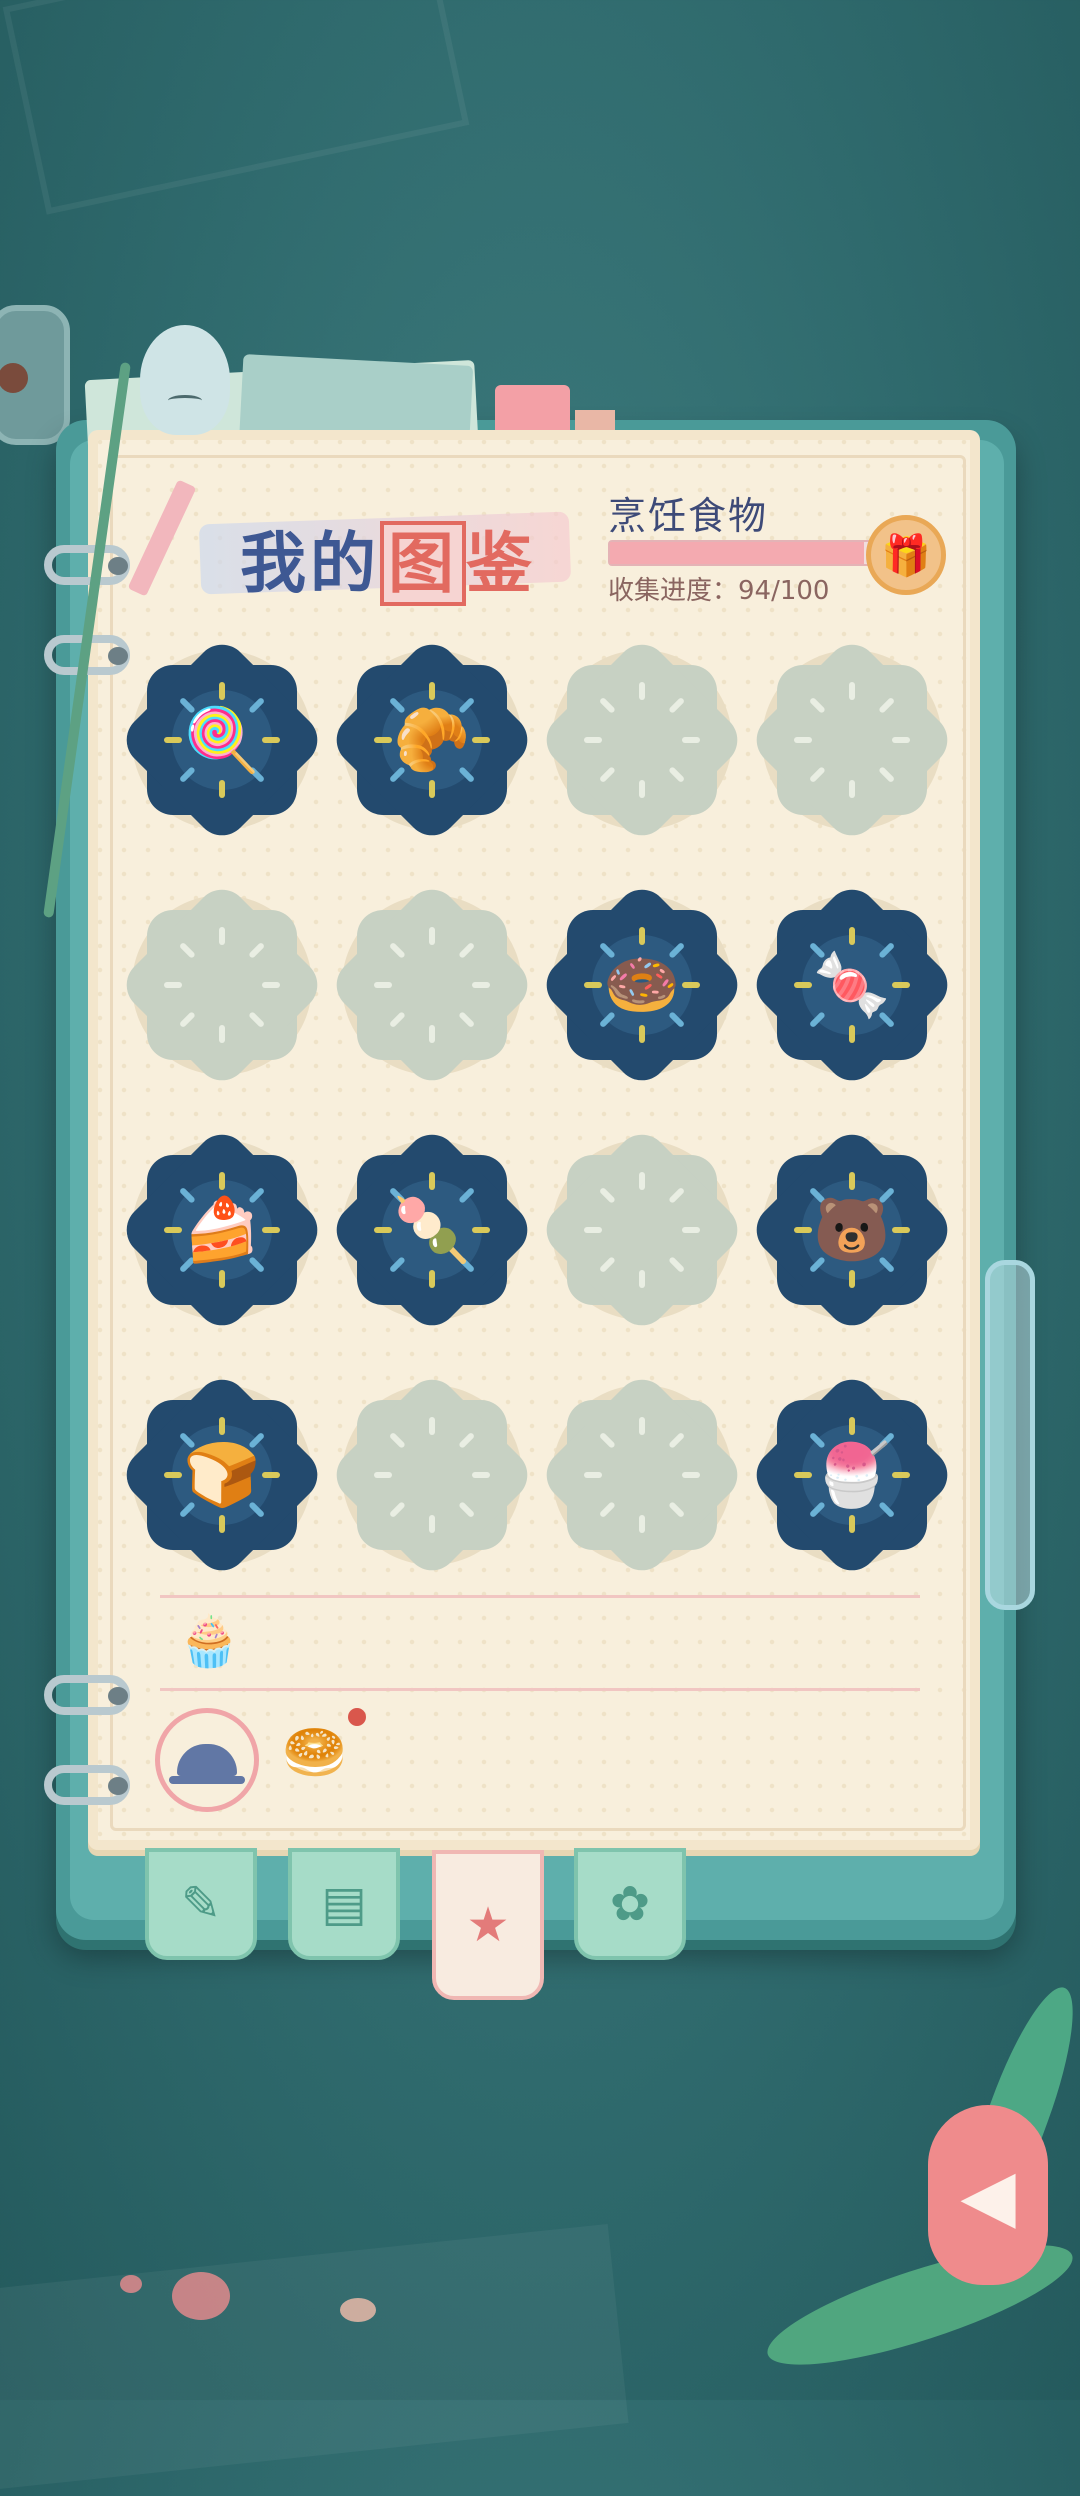 This screenshot has width=1080, height=2496. I want to click on category-title: 烹饪食物, so click(688, 516).